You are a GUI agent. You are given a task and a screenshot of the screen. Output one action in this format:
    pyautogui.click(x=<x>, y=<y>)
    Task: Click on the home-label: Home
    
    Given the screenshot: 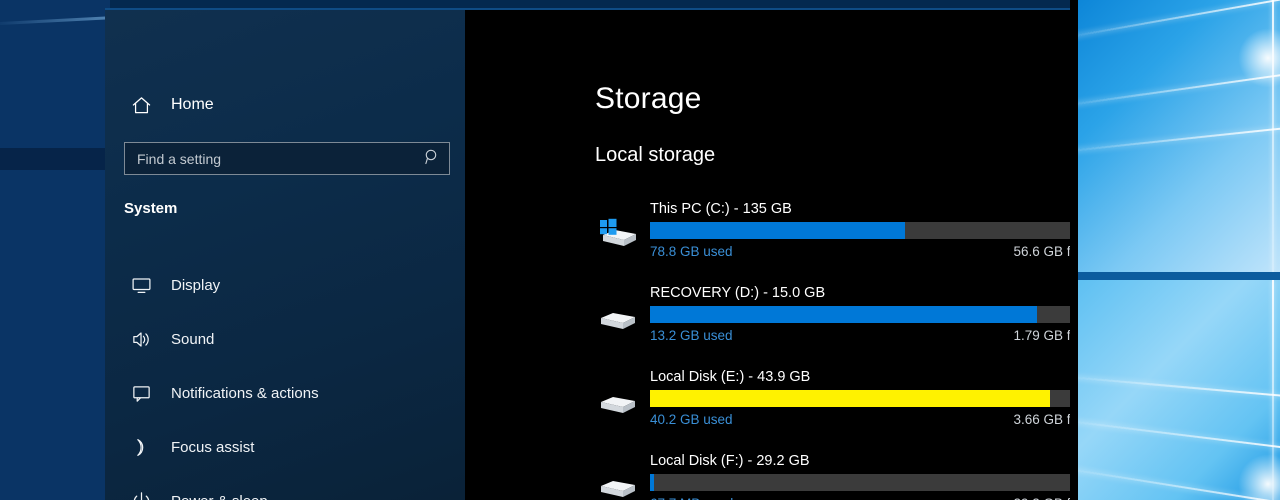 What is the action you would take?
    pyautogui.click(x=192, y=104)
    